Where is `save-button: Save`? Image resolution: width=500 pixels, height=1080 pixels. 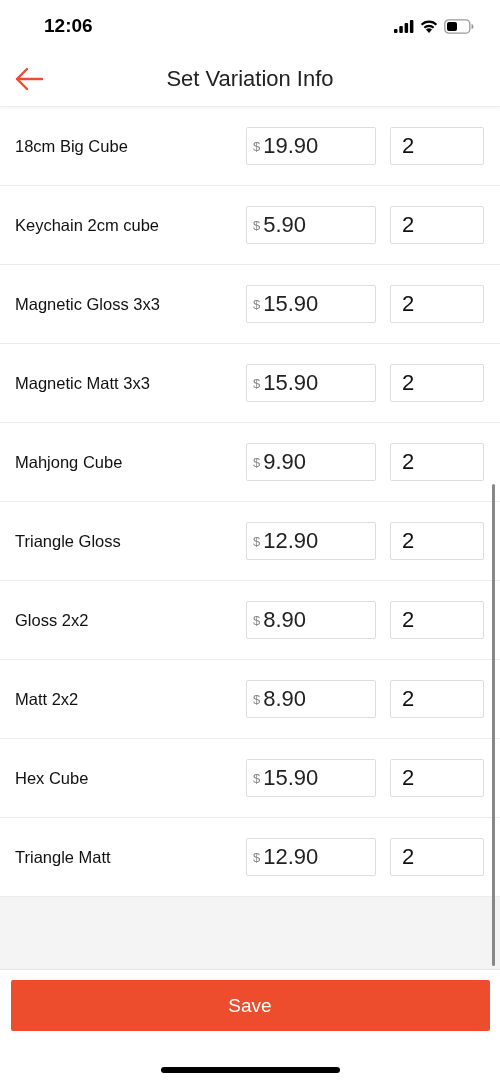
save-button: Save is located at coordinates (250, 1005).